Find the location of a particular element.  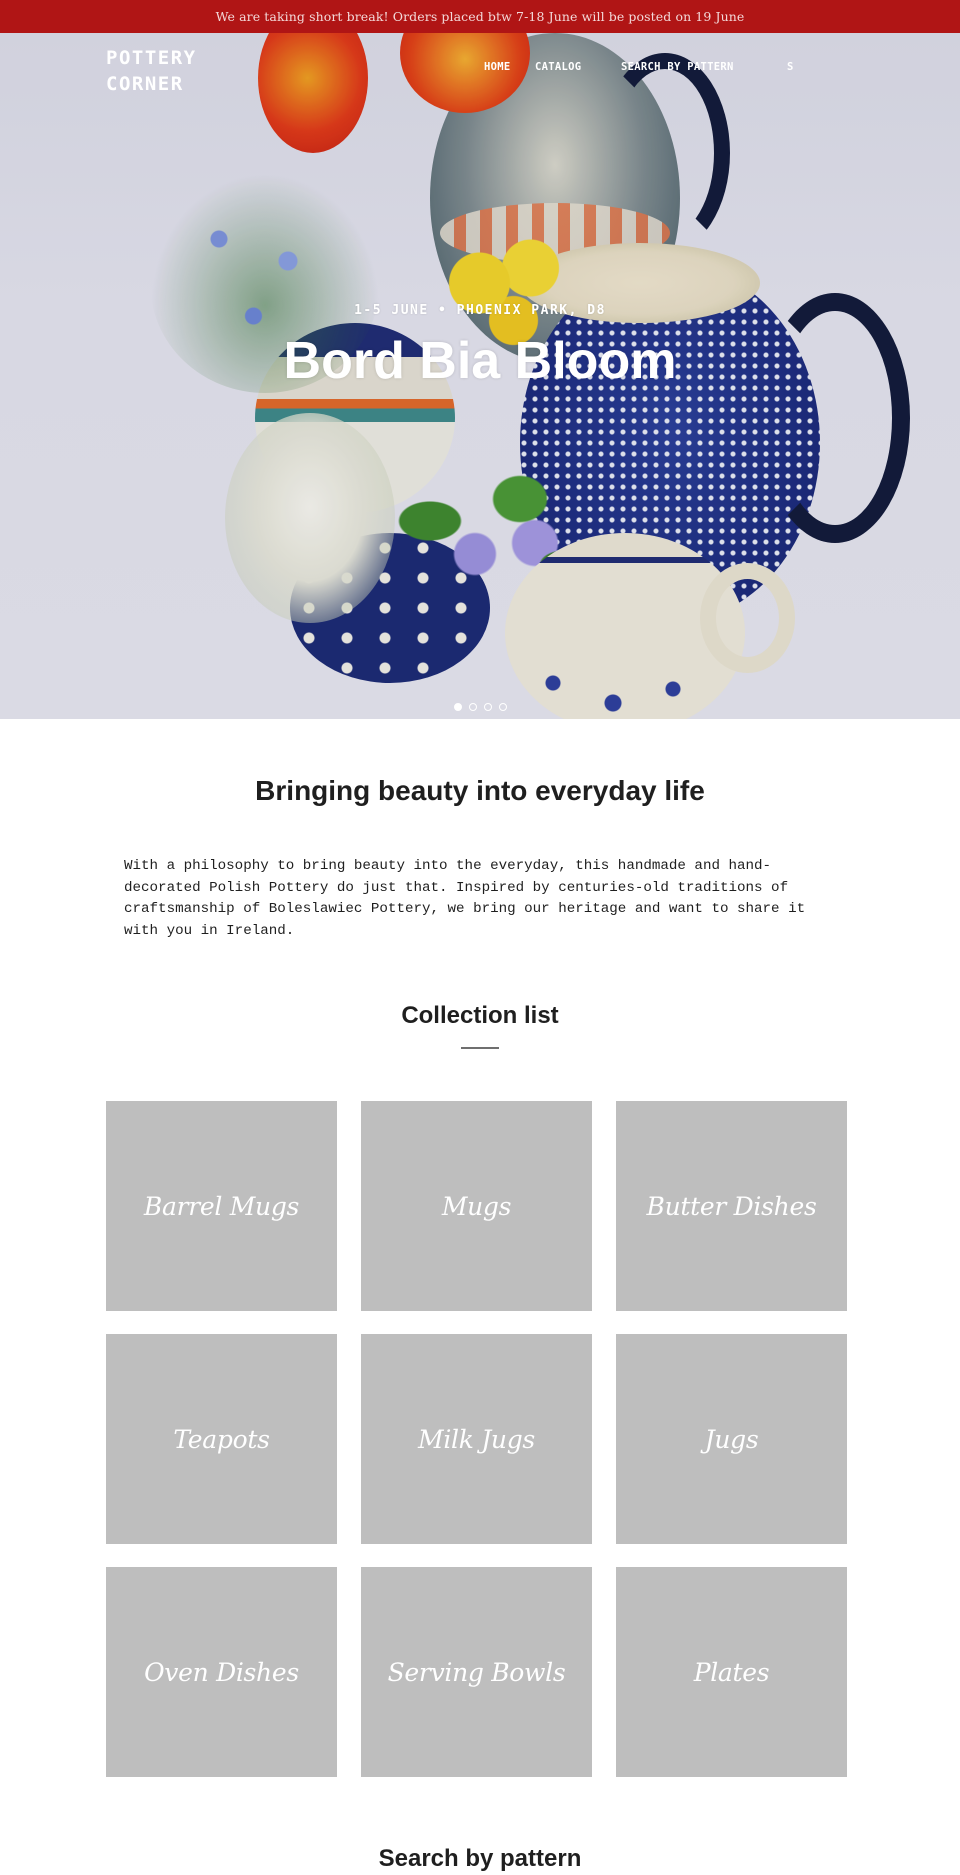

collection-card-jugs: Jugs is located at coordinates (731, 1439).